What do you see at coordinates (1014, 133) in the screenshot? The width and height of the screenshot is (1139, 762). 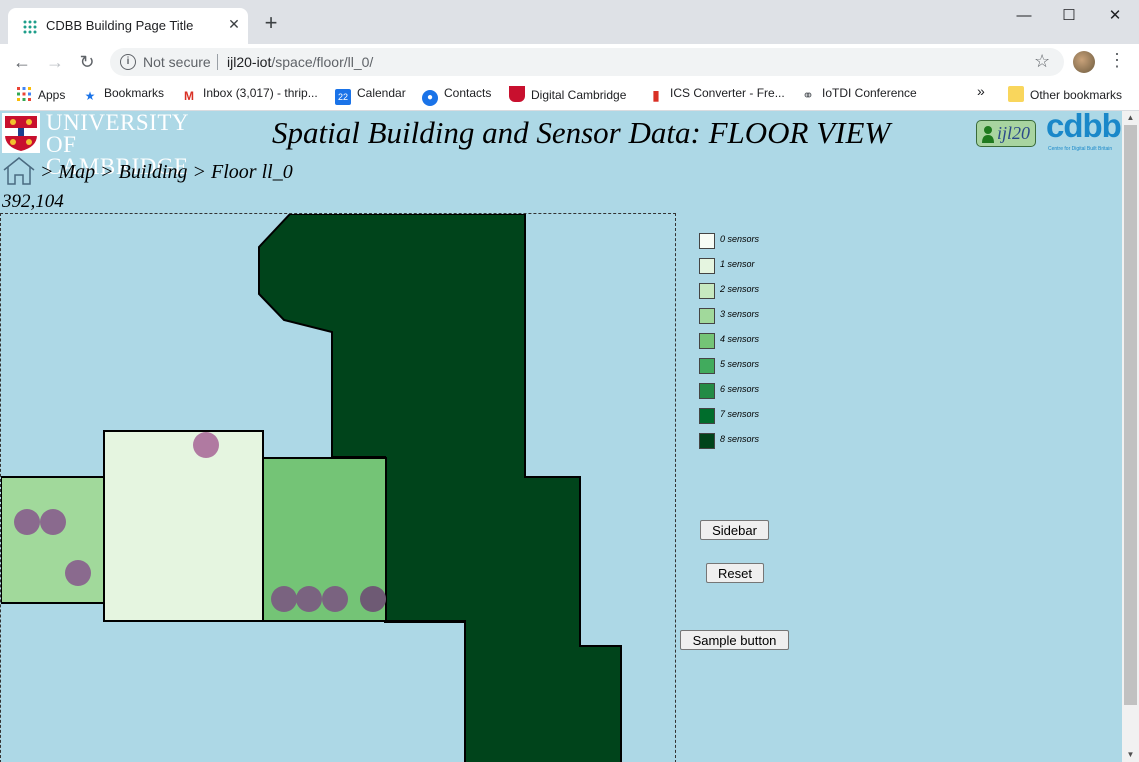 I see `user-name: ijl20` at bounding box center [1014, 133].